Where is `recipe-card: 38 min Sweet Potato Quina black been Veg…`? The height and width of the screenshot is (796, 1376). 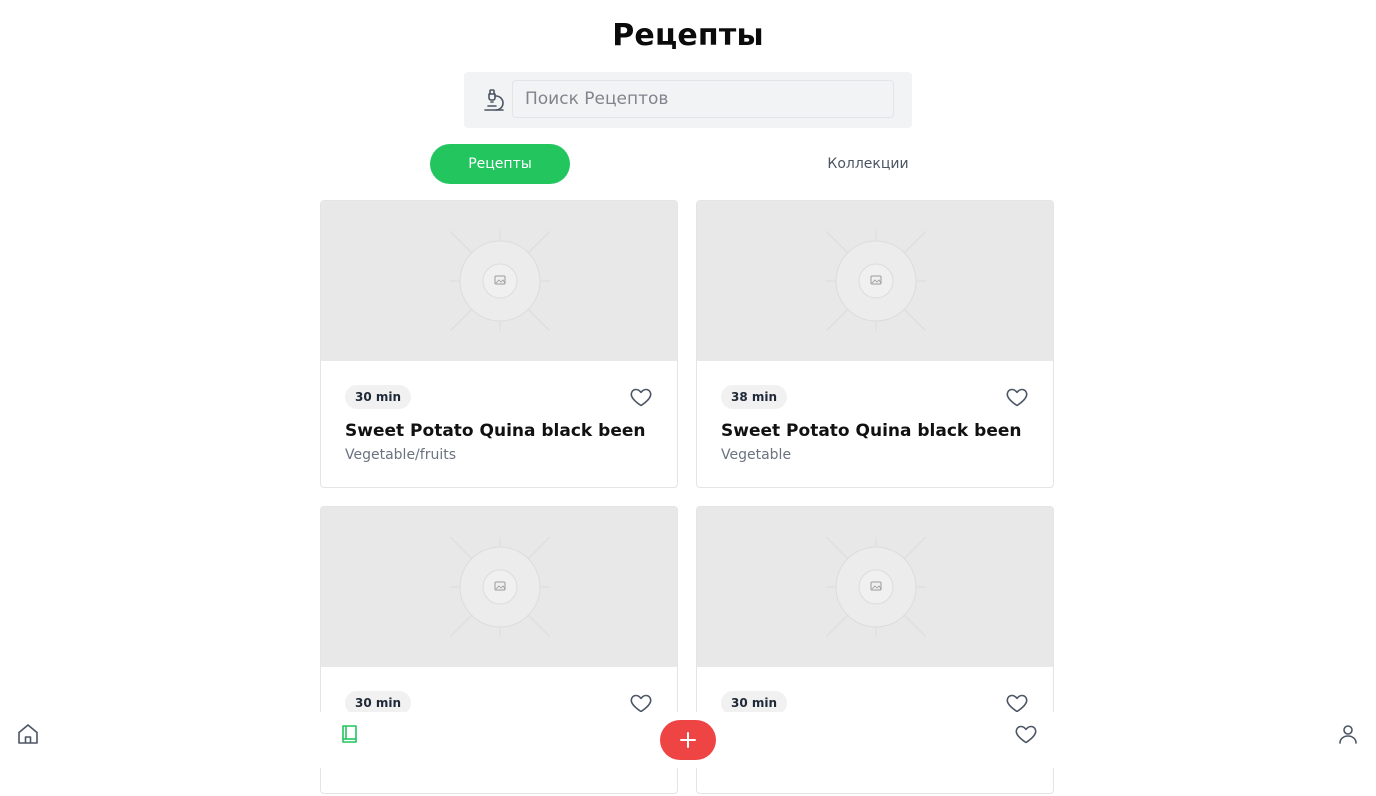 recipe-card: 38 min Sweet Potato Quina black been Veg… is located at coordinates (875, 344).